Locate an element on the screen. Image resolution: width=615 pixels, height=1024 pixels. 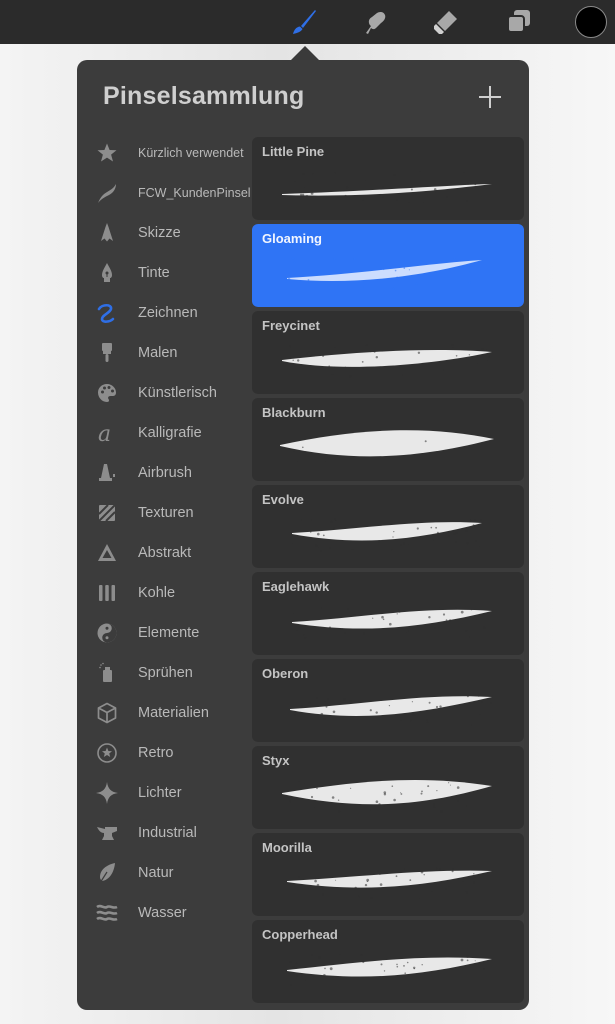
sidebar-item-abstrakt: Abstrakt is located at coordinates (164, 553).